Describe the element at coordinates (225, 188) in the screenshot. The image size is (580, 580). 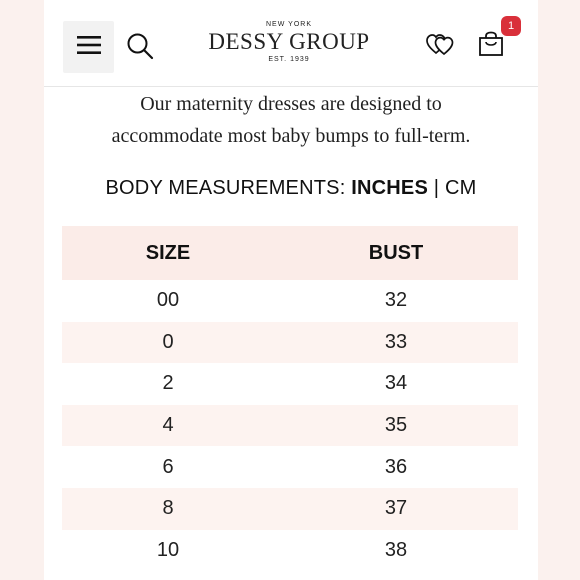
I see `measurement-label: BODY MEASUREMENTS:` at that location.